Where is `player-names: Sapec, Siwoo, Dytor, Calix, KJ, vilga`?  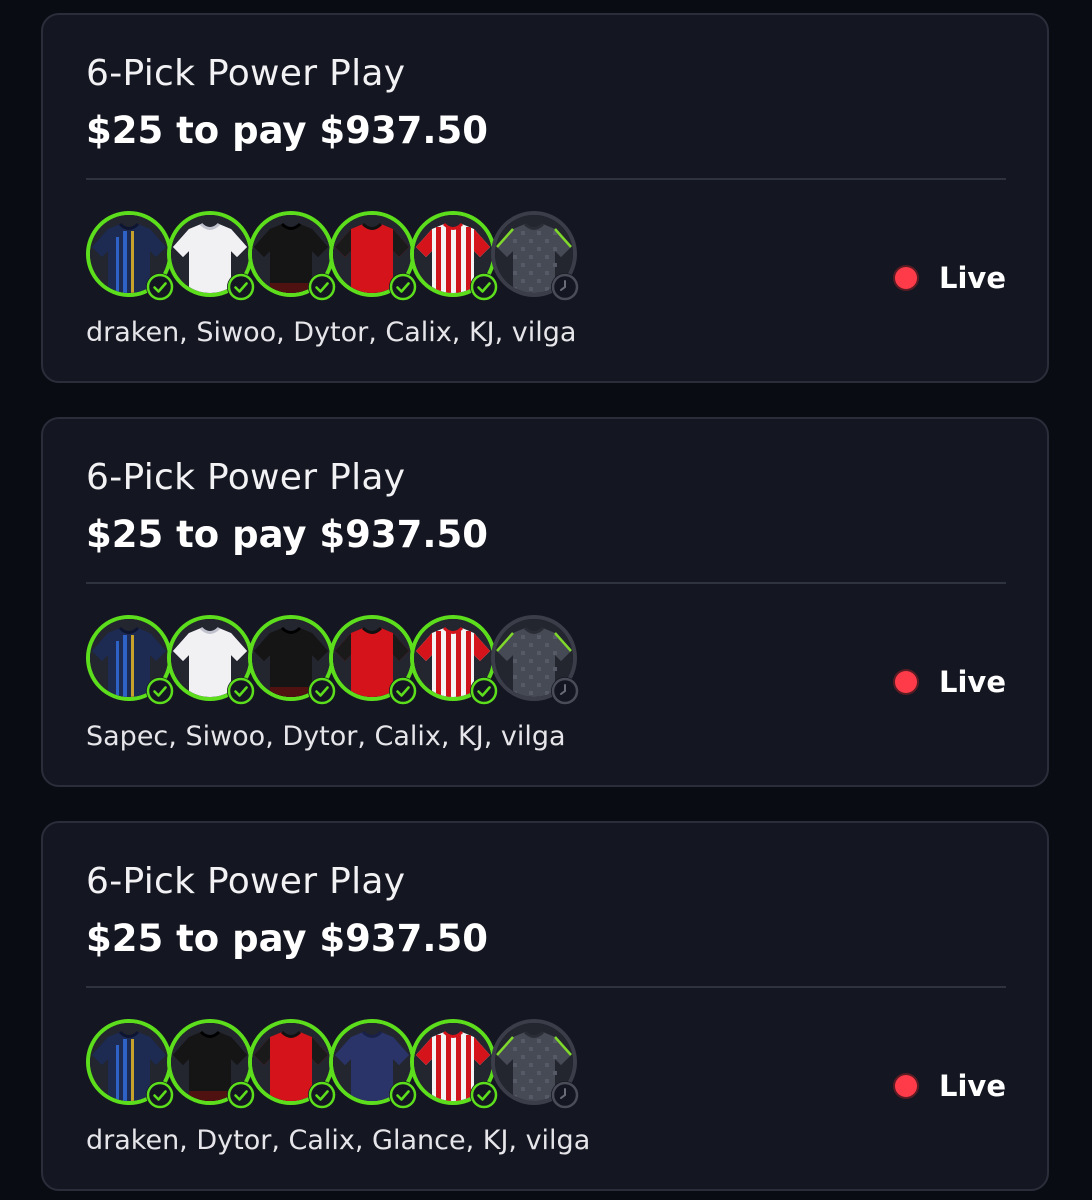
player-names: Sapec, Siwoo, Dytor, Calix, KJ, vilga is located at coordinates (326, 736).